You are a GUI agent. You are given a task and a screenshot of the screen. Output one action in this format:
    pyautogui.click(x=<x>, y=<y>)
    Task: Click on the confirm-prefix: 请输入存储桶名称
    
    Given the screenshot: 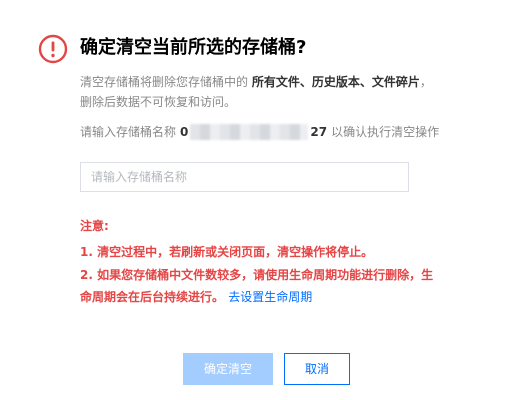 What is the action you would take?
    pyautogui.click(x=128, y=132)
    